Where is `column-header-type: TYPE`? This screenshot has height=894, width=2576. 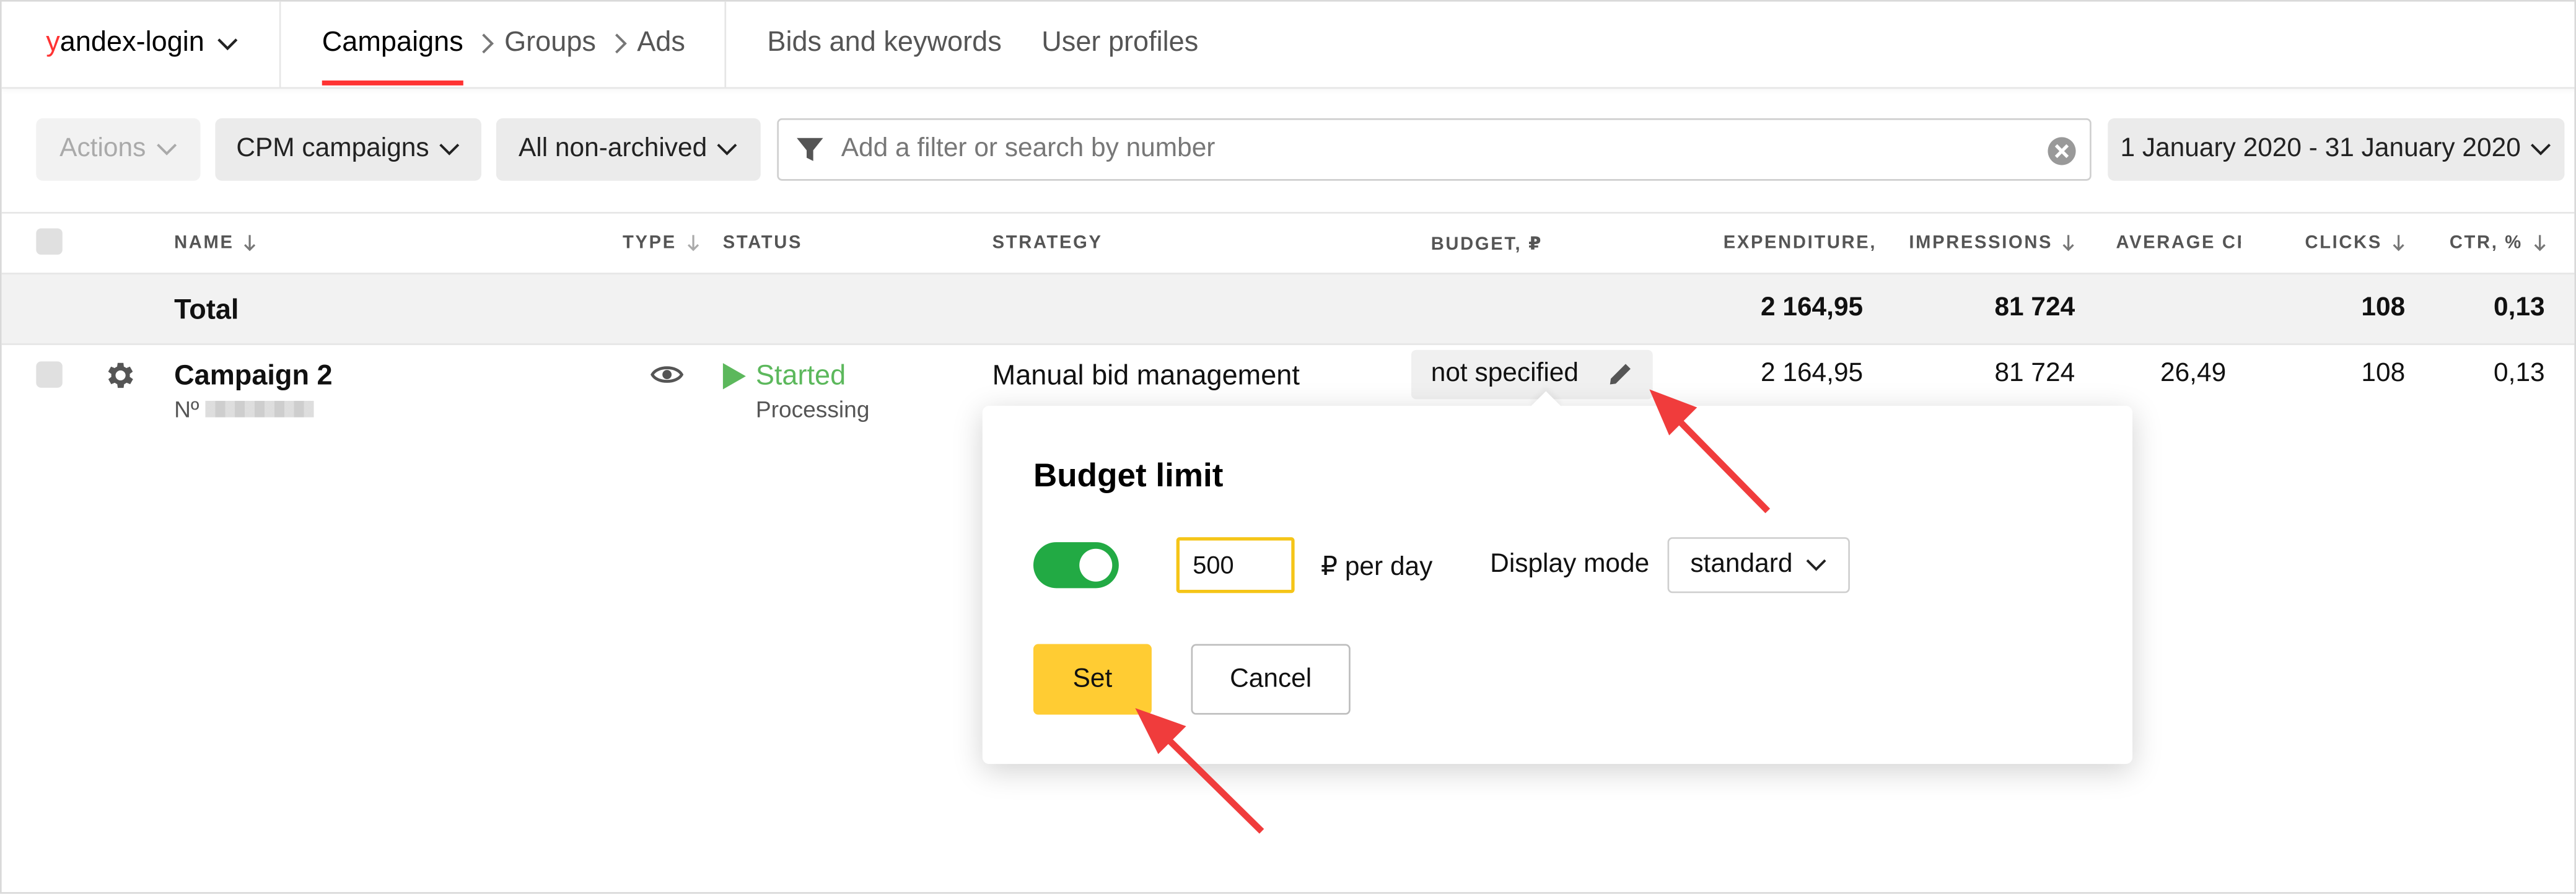
column-header-type: TYPE is located at coordinates (661, 243).